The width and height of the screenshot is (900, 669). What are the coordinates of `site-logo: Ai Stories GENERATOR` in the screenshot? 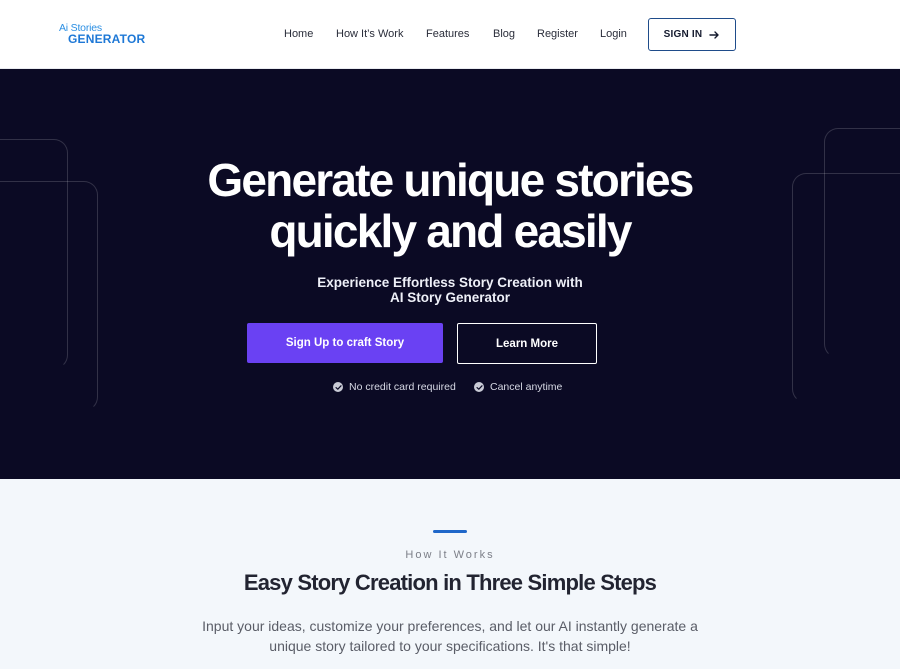 It's located at (114, 35).